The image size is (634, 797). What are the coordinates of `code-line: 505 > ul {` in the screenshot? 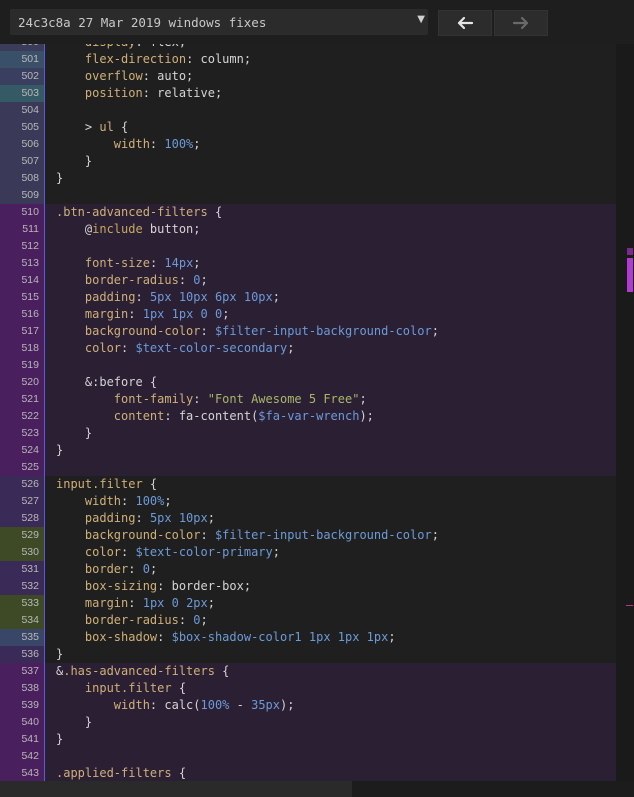 It's located at (308, 127).